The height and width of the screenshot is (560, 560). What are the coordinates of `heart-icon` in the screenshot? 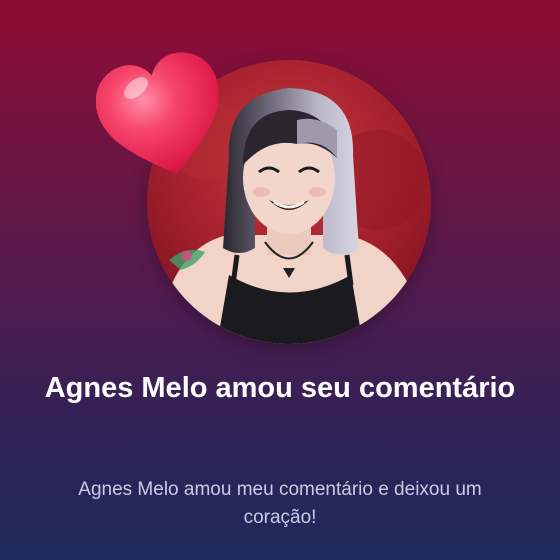 It's located at (157, 113).